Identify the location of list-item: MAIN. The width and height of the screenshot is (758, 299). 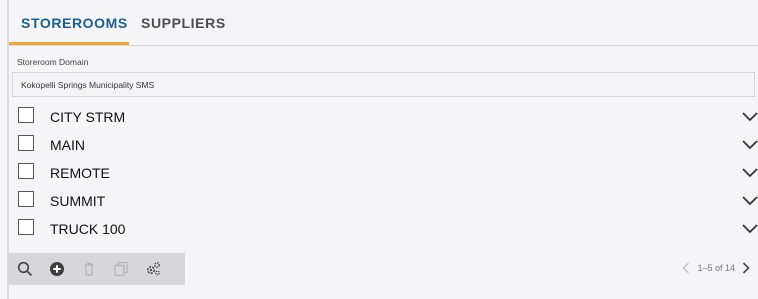
(383, 144).